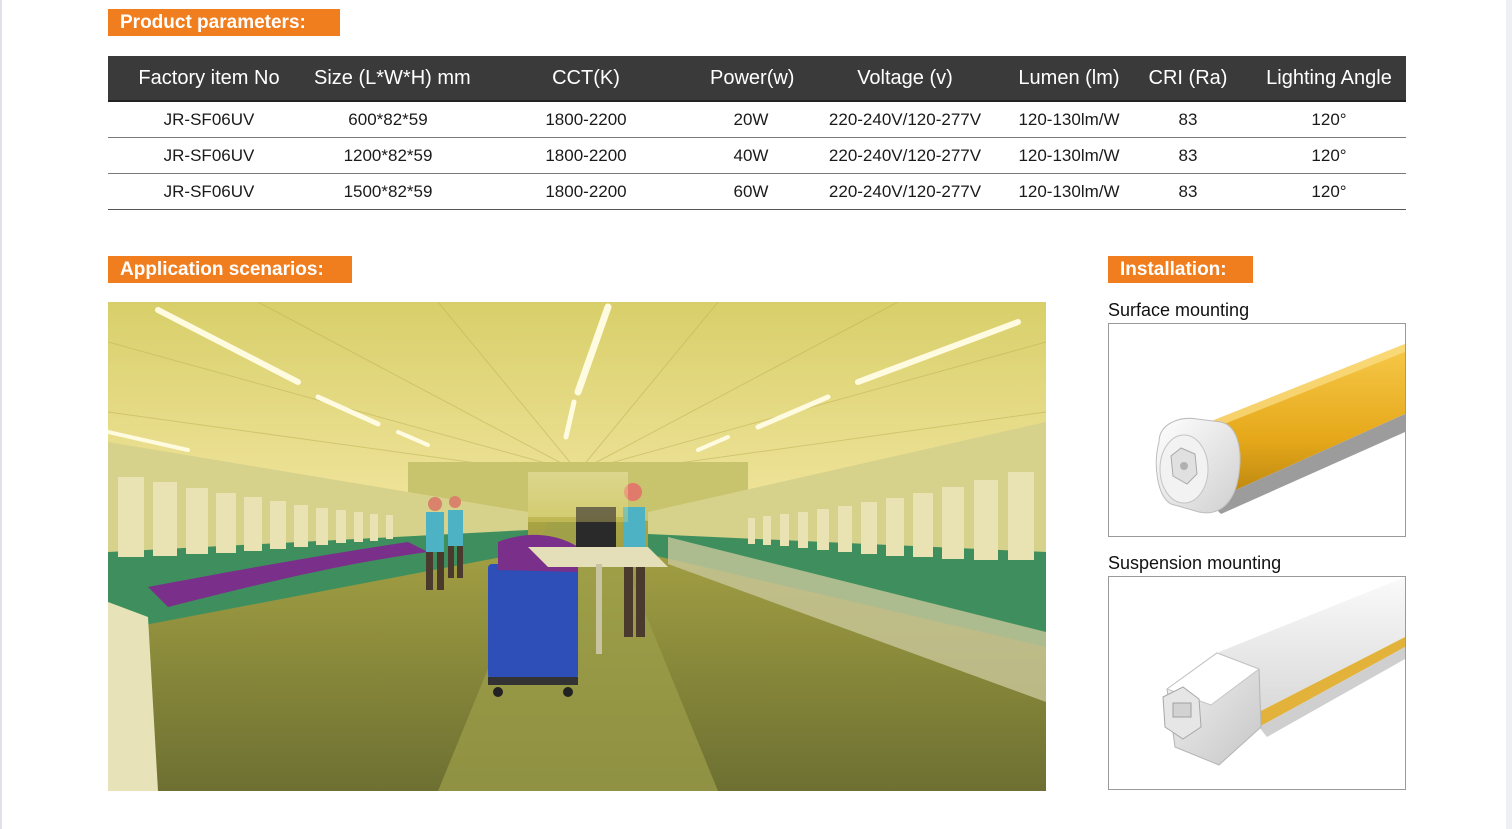  Describe the element at coordinates (1509, 414) in the screenshot. I see `page-right-edge` at that location.